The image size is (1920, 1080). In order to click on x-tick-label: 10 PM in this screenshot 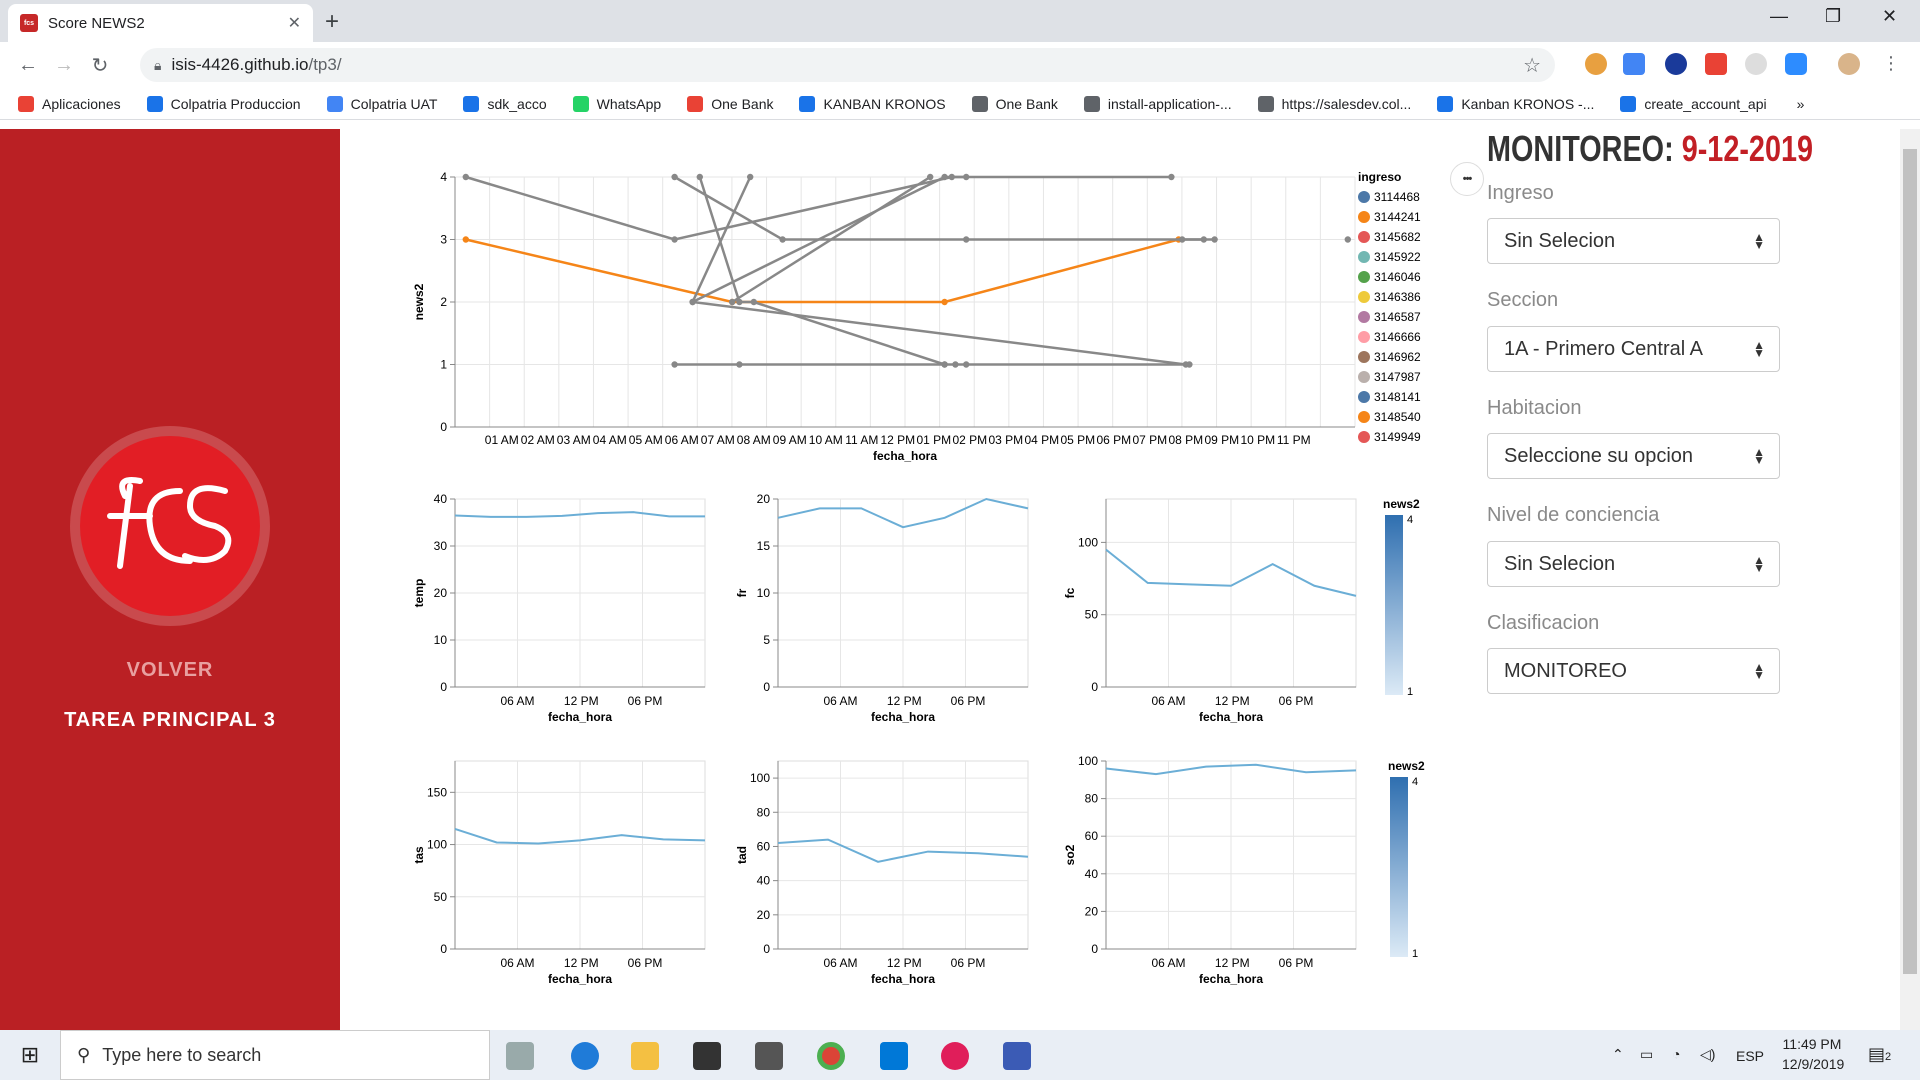, I will do `click(1257, 440)`.